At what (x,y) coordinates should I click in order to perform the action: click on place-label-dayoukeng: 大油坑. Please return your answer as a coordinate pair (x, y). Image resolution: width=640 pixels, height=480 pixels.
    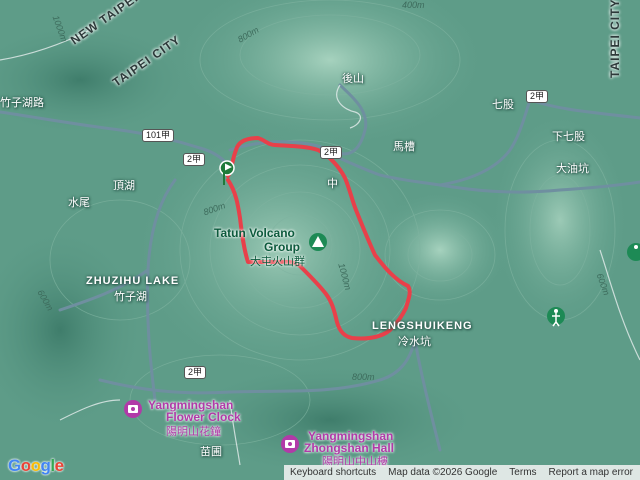
    Looking at the image, I should click on (572, 169).